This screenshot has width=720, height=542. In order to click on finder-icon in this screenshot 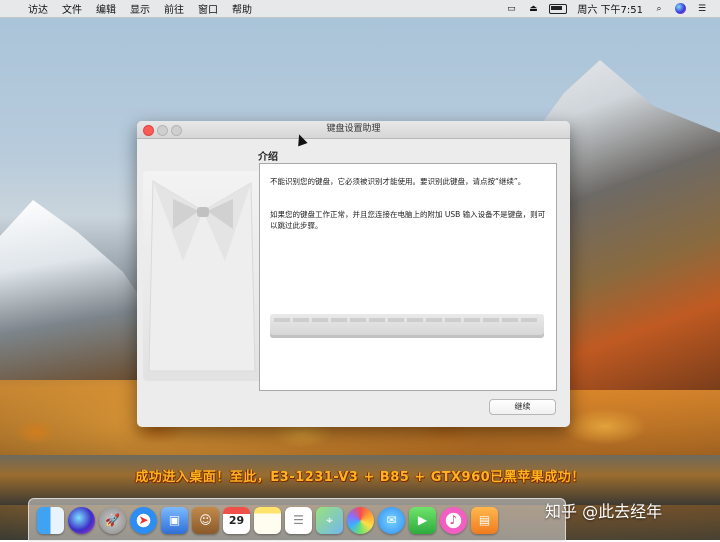, I will do `click(50, 520)`.